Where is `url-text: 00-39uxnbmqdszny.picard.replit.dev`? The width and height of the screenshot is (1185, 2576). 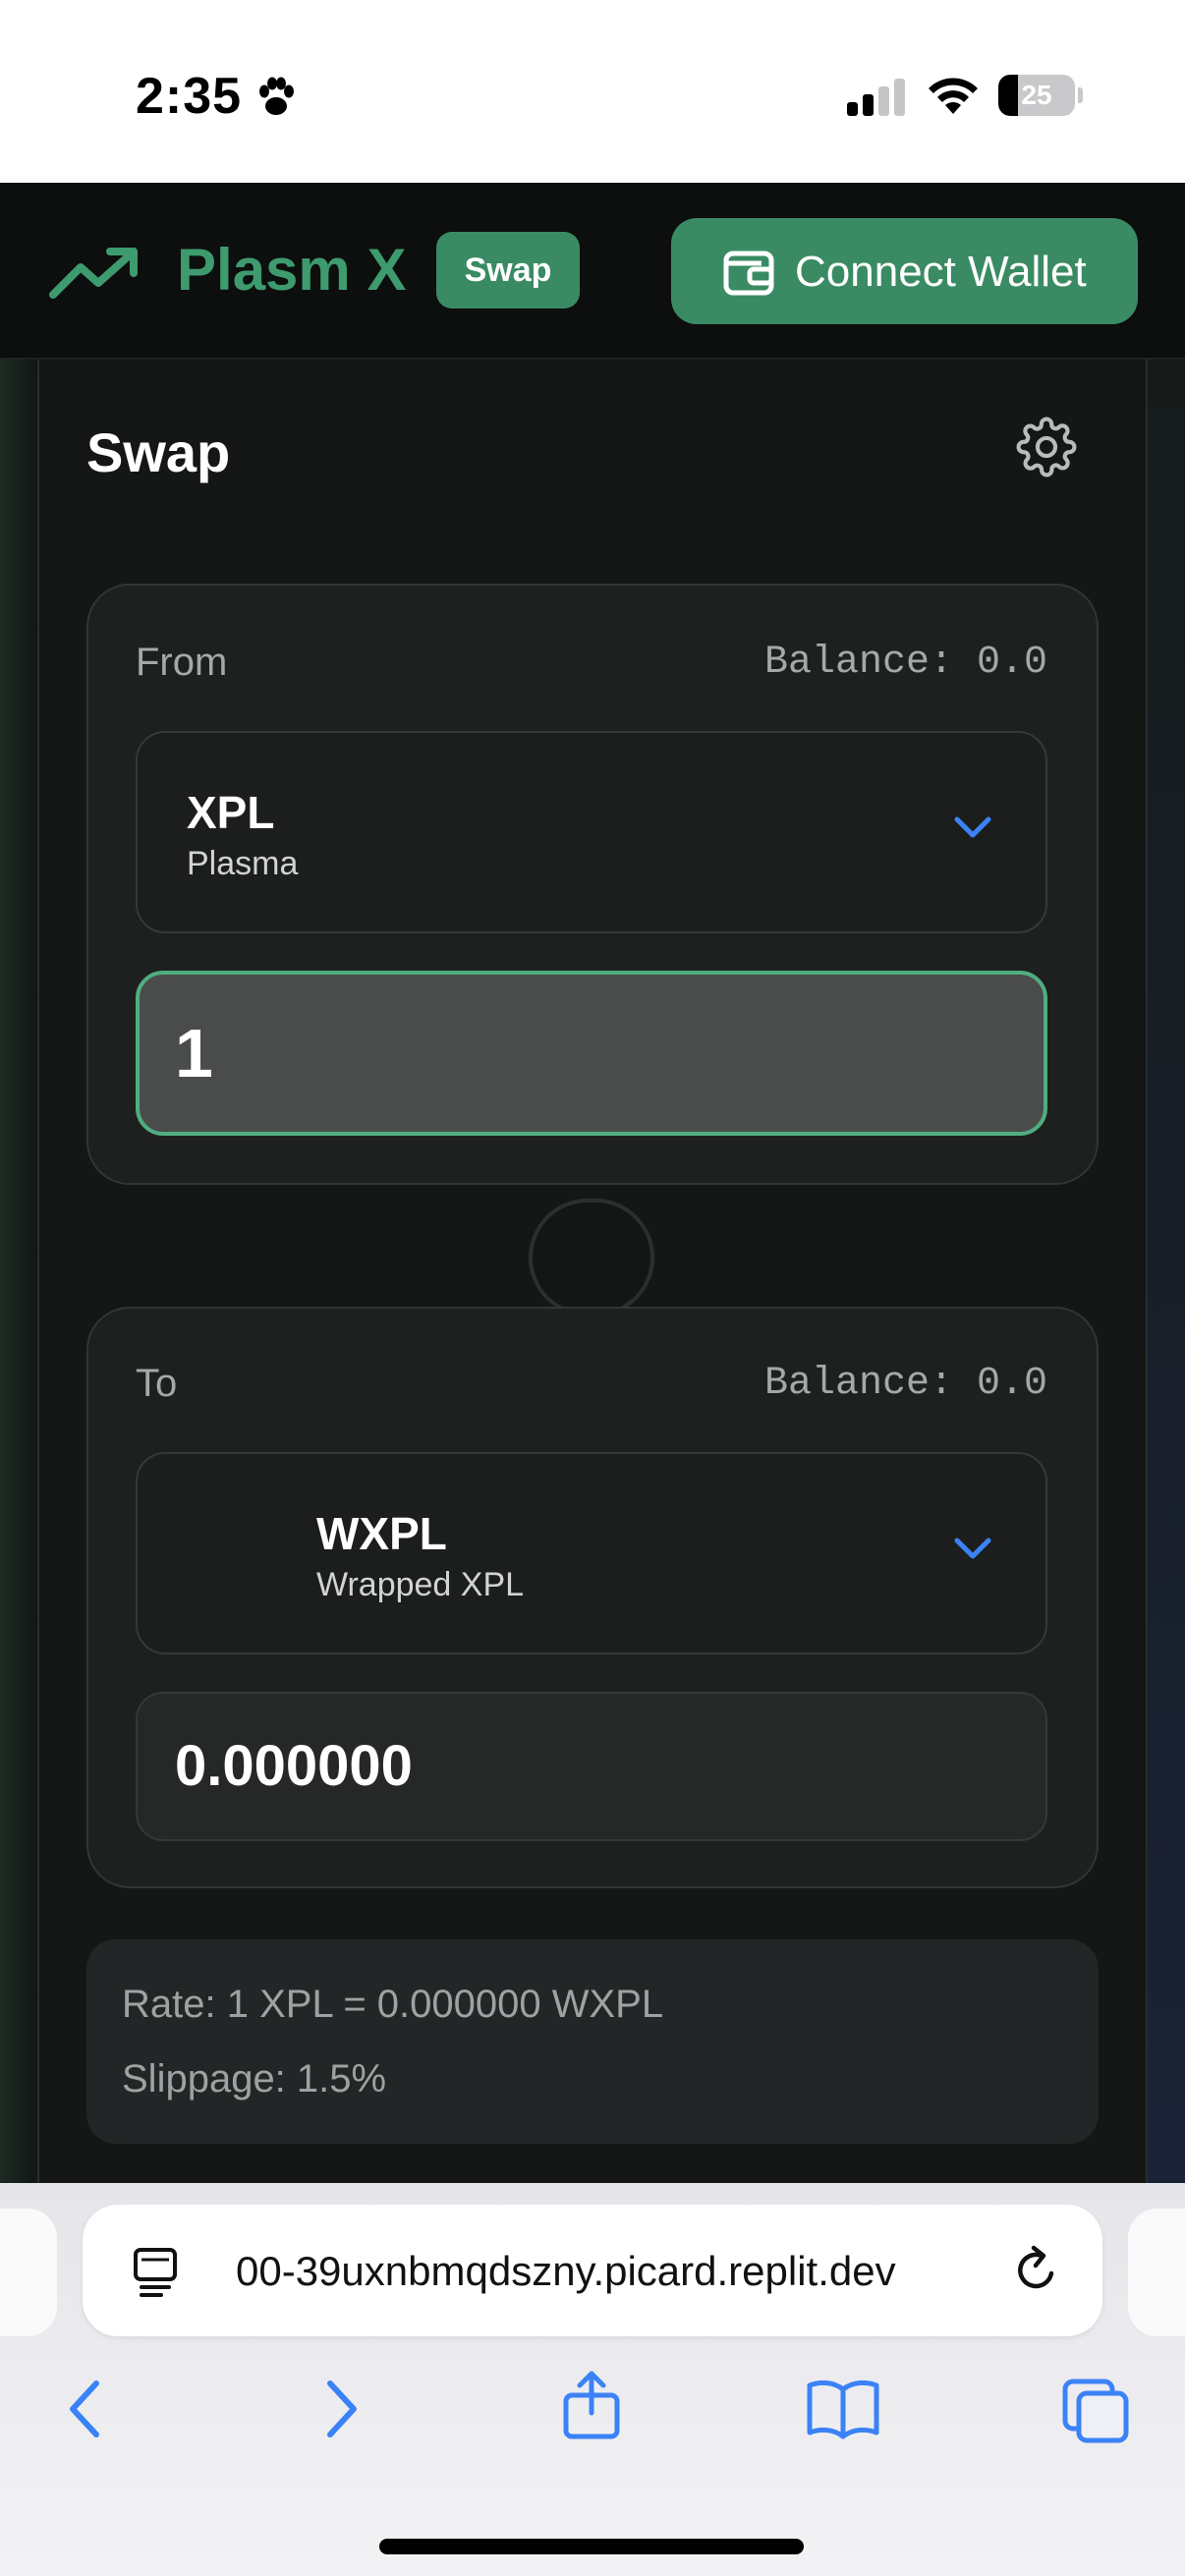
url-text: 00-39uxnbmqdszny.picard.replit.dev is located at coordinates (566, 2271).